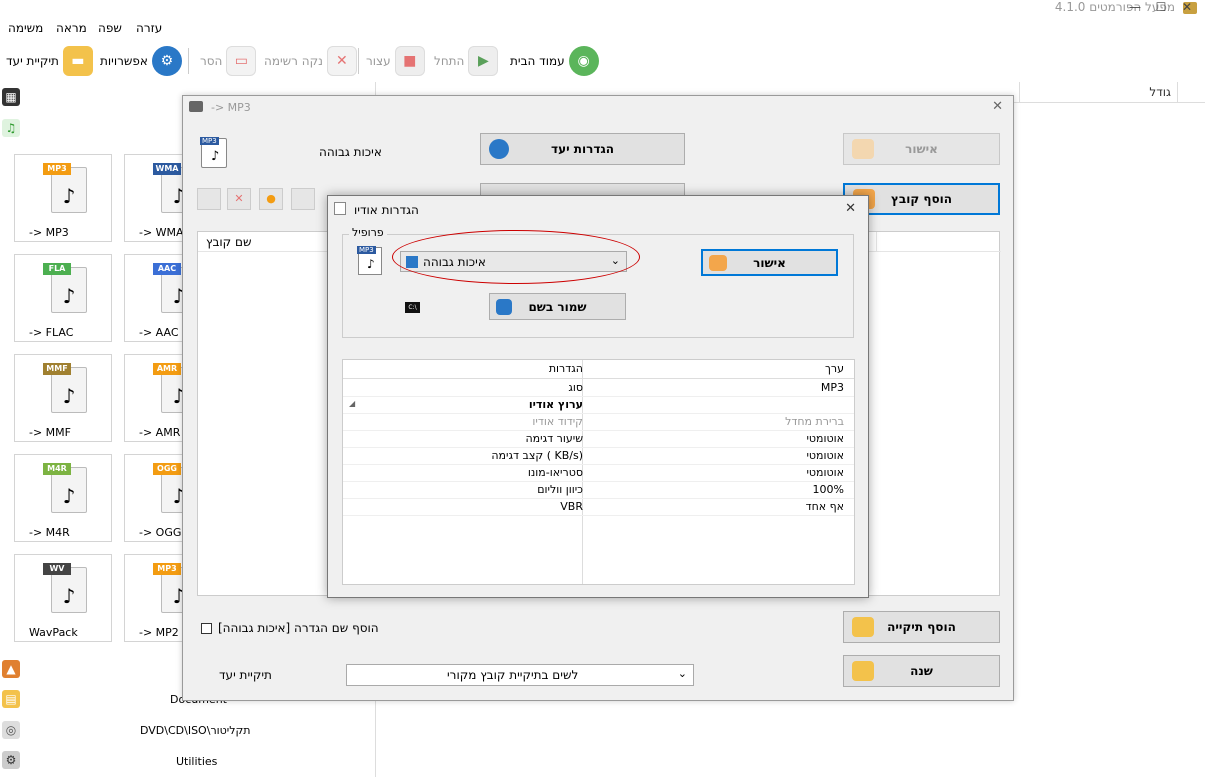 This screenshot has width=1205, height=777. Describe the element at coordinates (598, 507) in the screenshot. I see `settings-row: VBR אף אחד` at that location.